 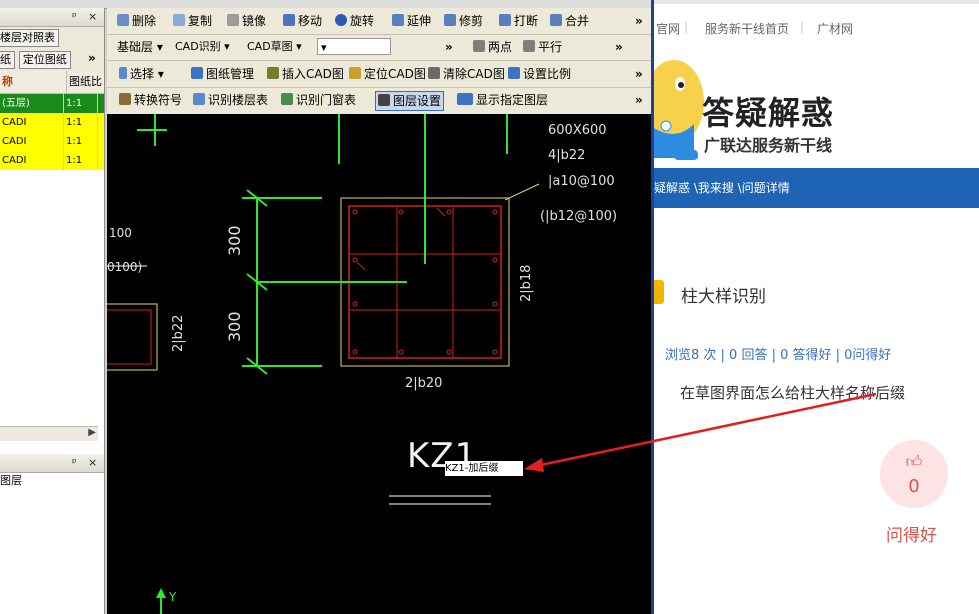 I want to click on set-scale-button: 设置比例, so click(x=539, y=74).